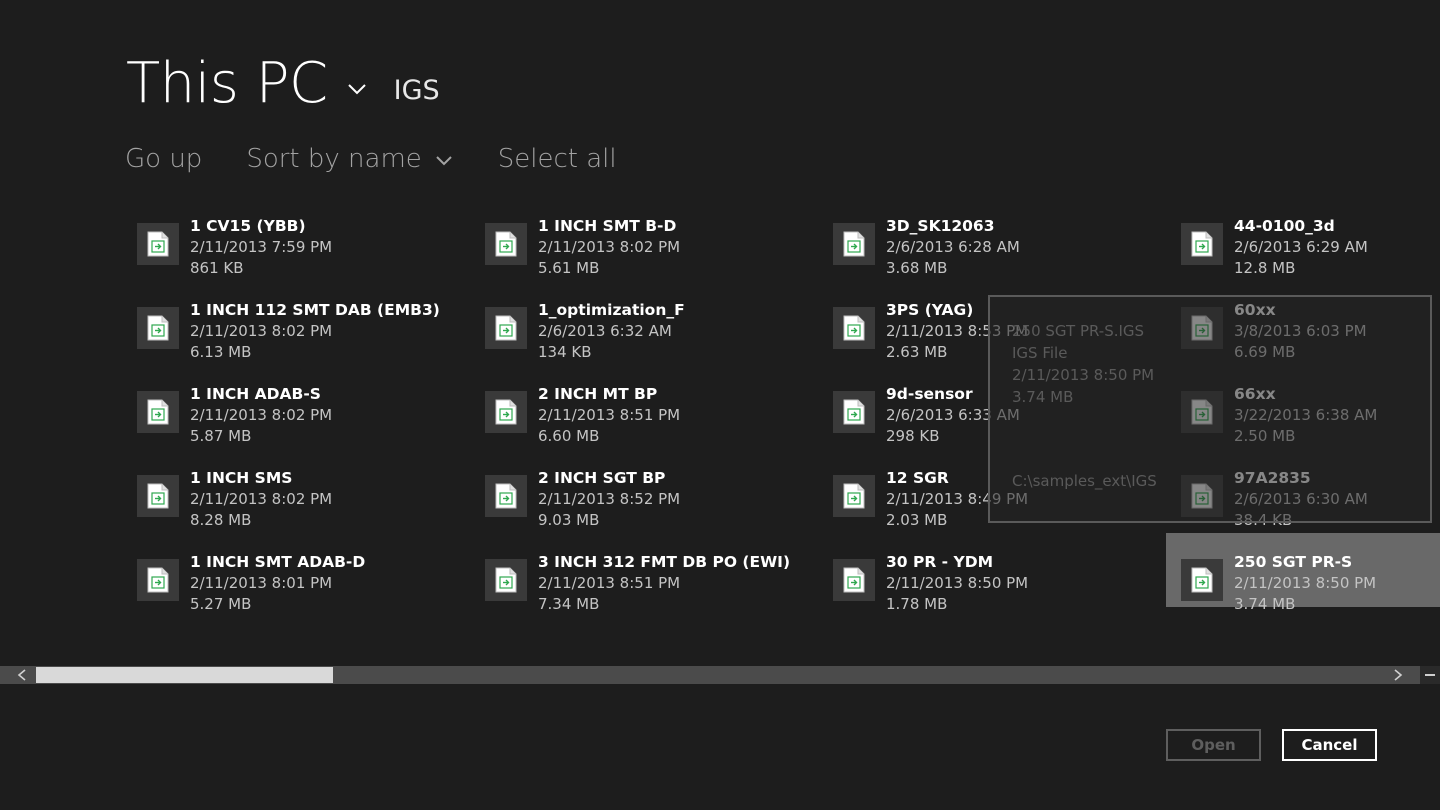 The width and height of the screenshot is (1440, 810). I want to click on file-tile: 3PS (YAG) 2/11/2013 8:53 PM 2.63 MB, so click(966, 331).